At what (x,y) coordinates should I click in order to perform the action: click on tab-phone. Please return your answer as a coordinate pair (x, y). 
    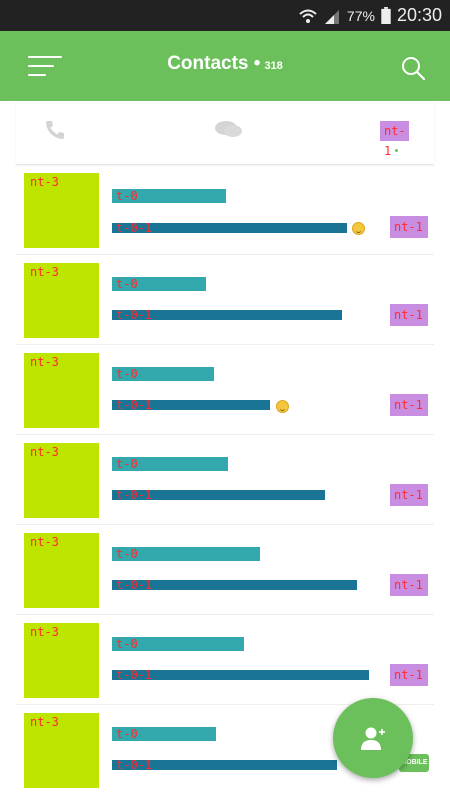
    Looking at the image, I should click on (64, 134).